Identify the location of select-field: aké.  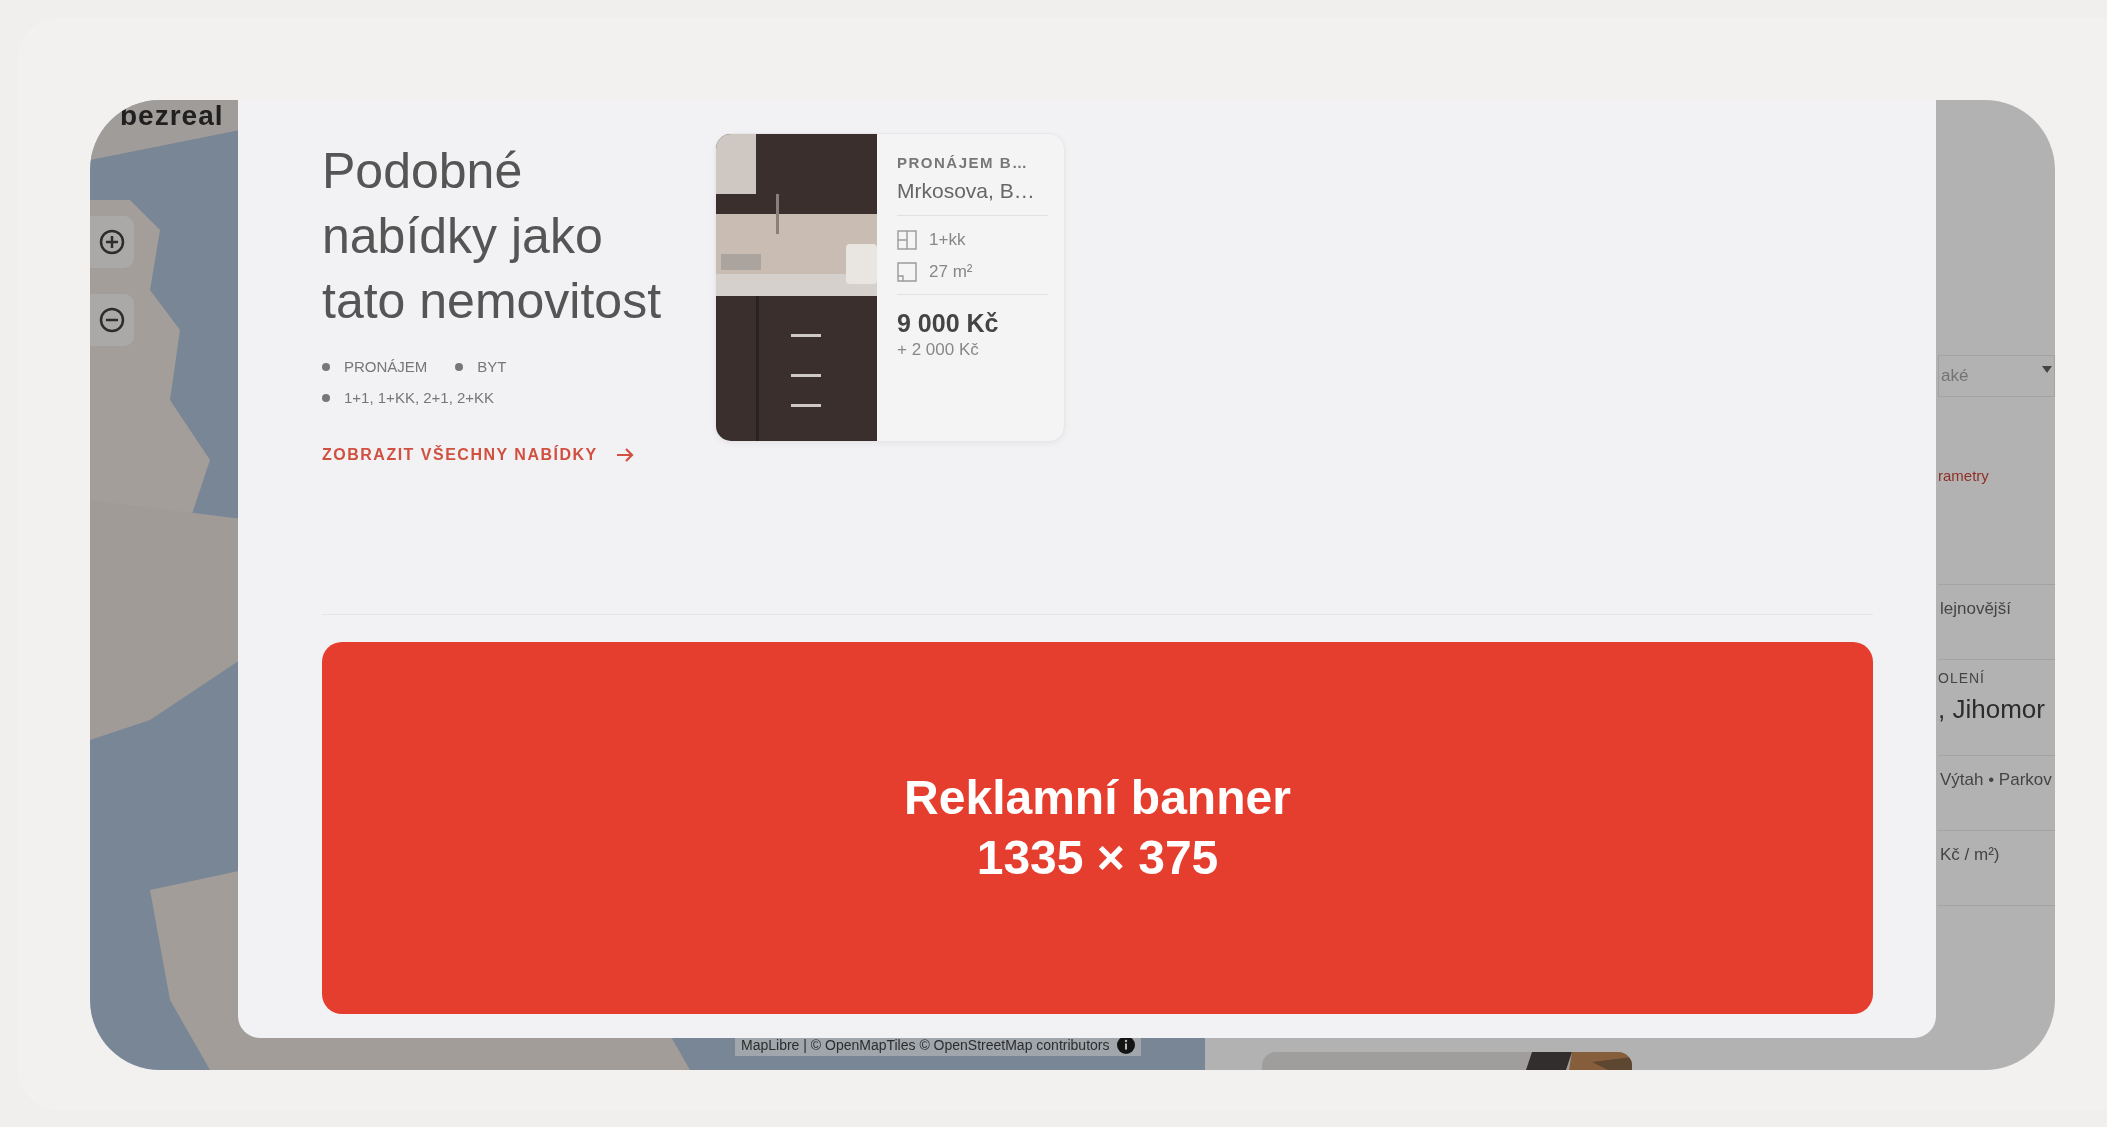
(1996, 376).